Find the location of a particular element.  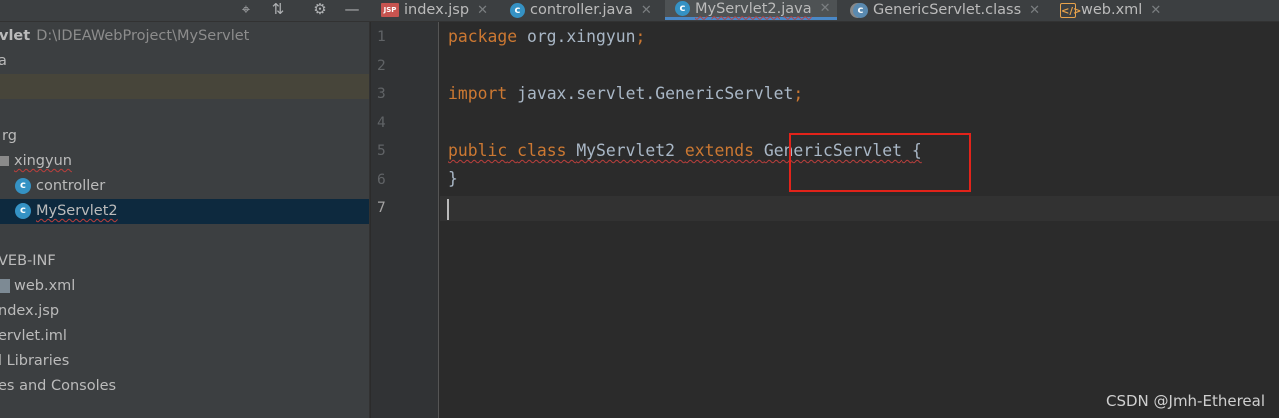

code-line-3: import javax.servlet.GenericServlet; is located at coordinates (625, 93).